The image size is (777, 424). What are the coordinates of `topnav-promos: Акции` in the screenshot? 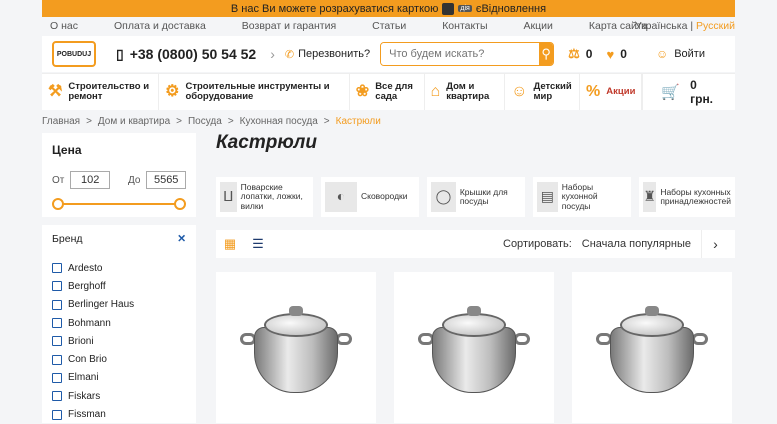 It's located at (538, 26).